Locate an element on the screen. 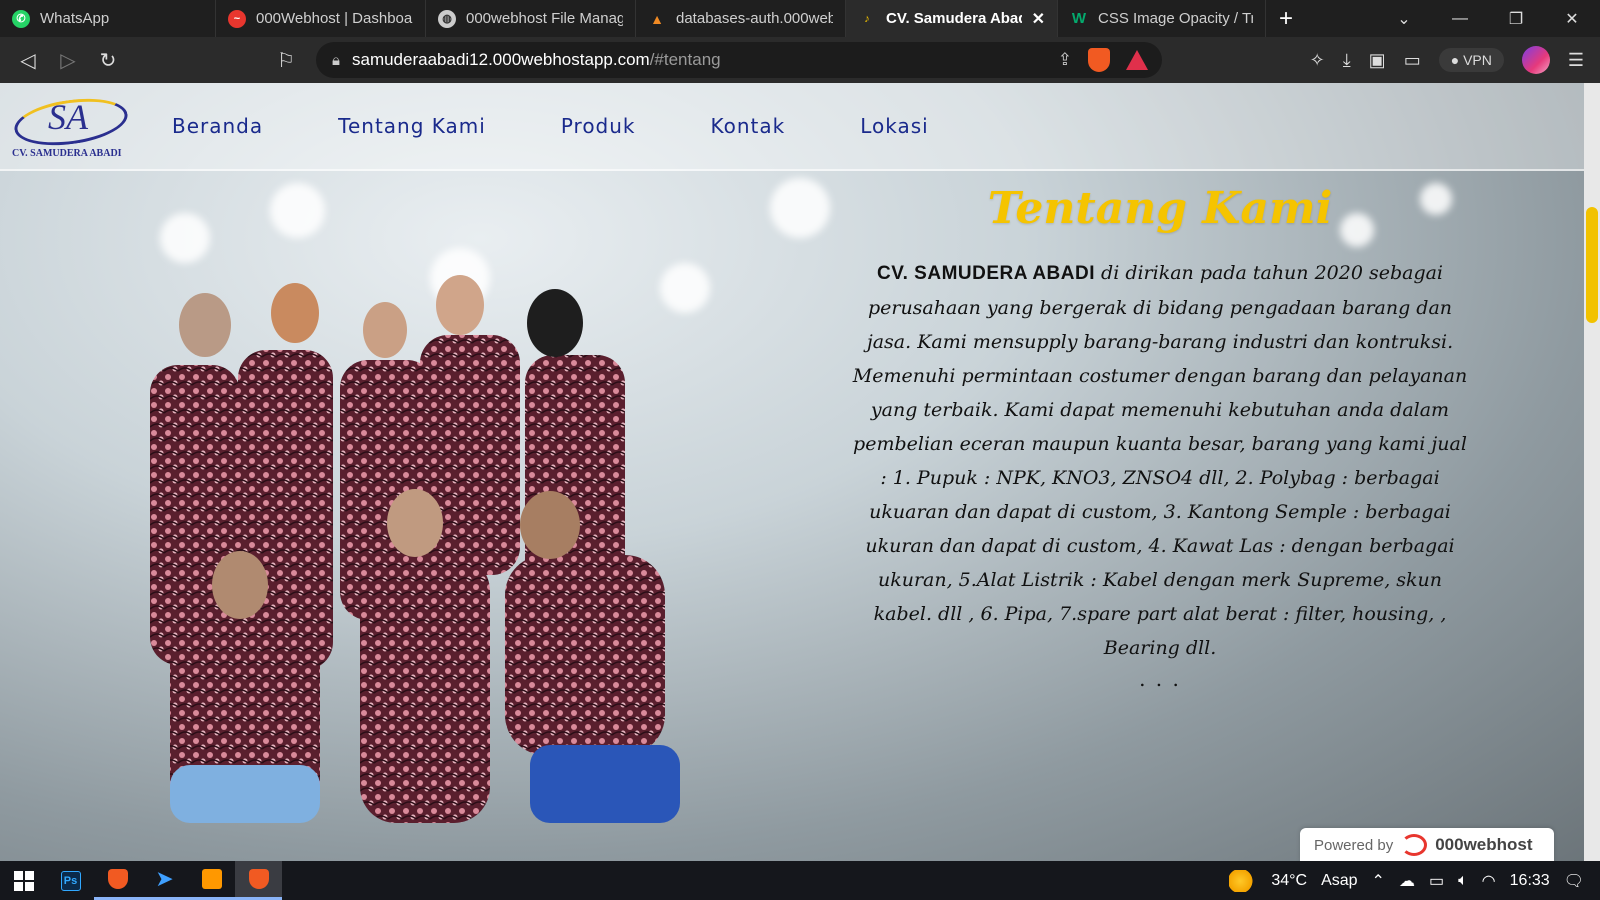  windows-taskbar: Ps ➤ 34°C Asap ⌃ ☁ ▭ 🔈︎ ◠ 16:33 🗨︎ is located at coordinates (800, 880).